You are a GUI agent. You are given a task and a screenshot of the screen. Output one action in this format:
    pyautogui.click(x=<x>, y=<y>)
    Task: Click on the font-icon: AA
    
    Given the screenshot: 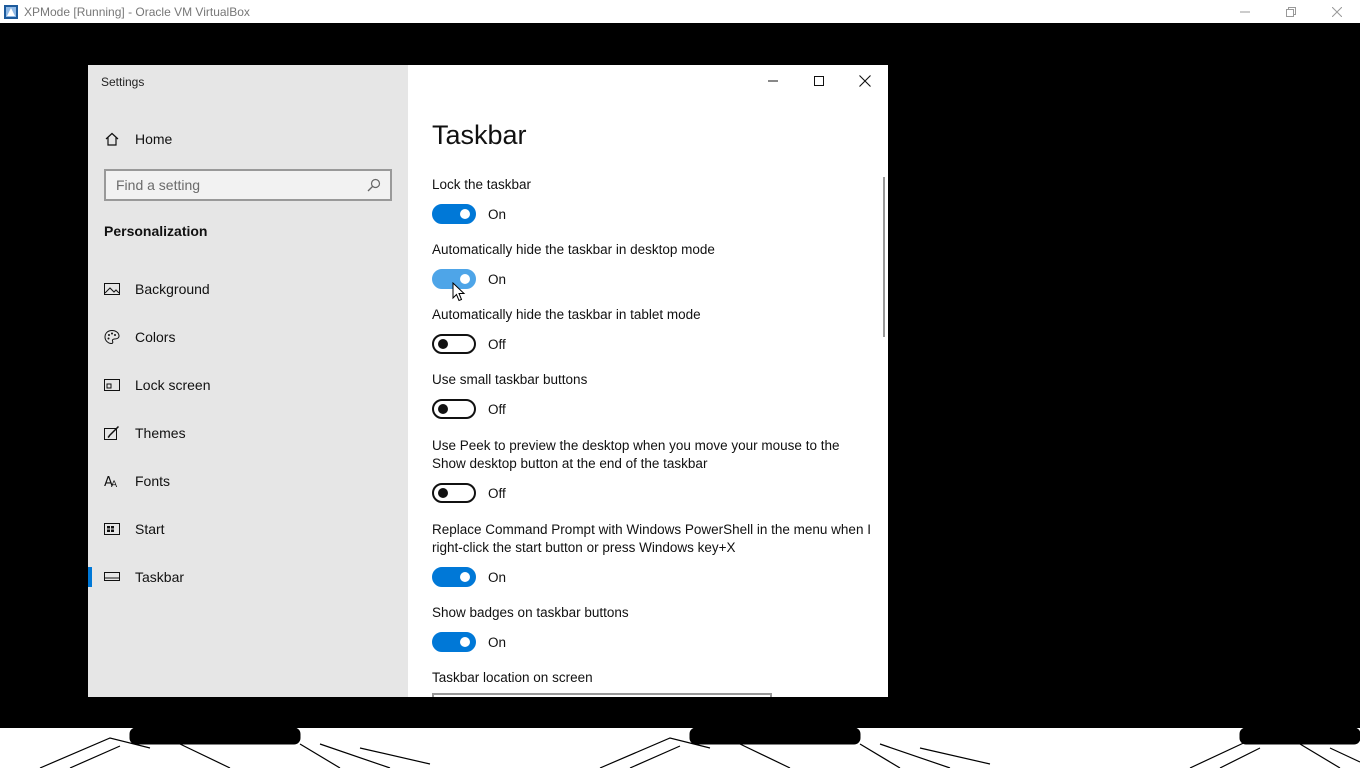 What is the action you would take?
    pyautogui.click(x=112, y=481)
    